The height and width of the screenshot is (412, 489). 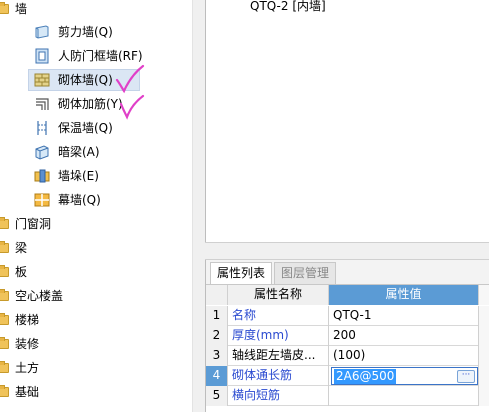 What do you see at coordinates (96, 392) in the screenshot?
I see `tree-category-foundation: 基础` at bounding box center [96, 392].